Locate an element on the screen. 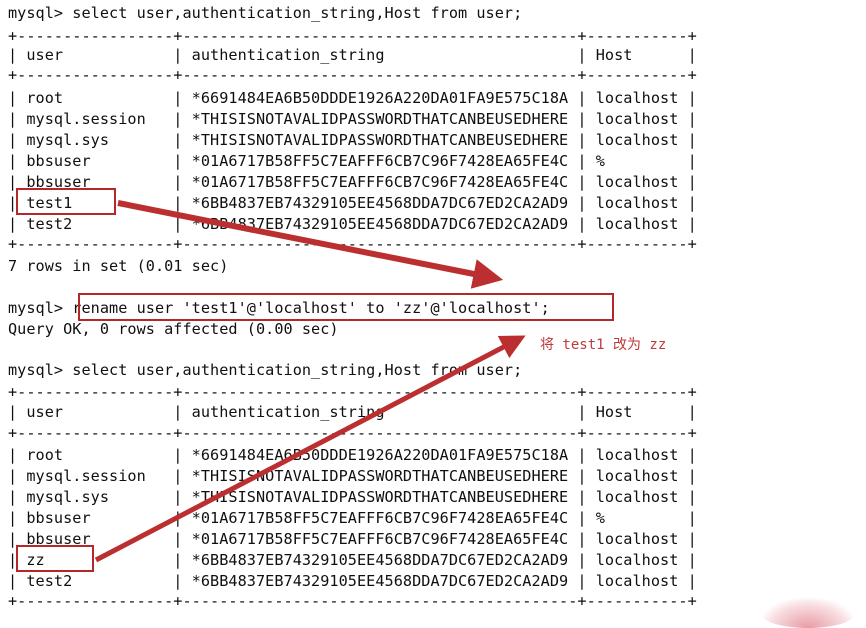  terminal-line: 7 rows in set (0.01 sec) is located at coordinates (118, 266).